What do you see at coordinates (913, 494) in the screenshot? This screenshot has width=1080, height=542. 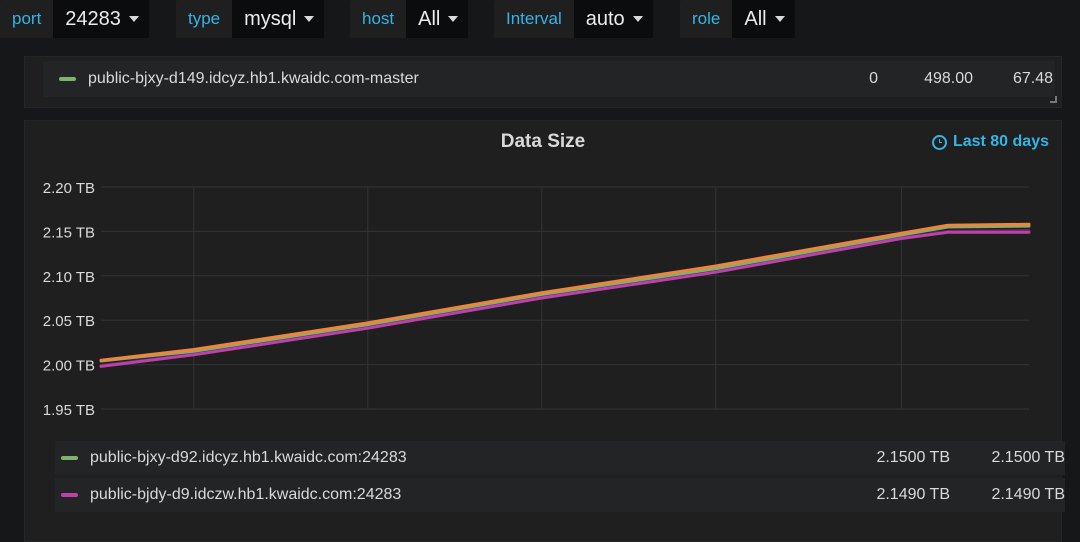 I see `legend-current: 2.1490 TB` at bounding box center [913, 494].